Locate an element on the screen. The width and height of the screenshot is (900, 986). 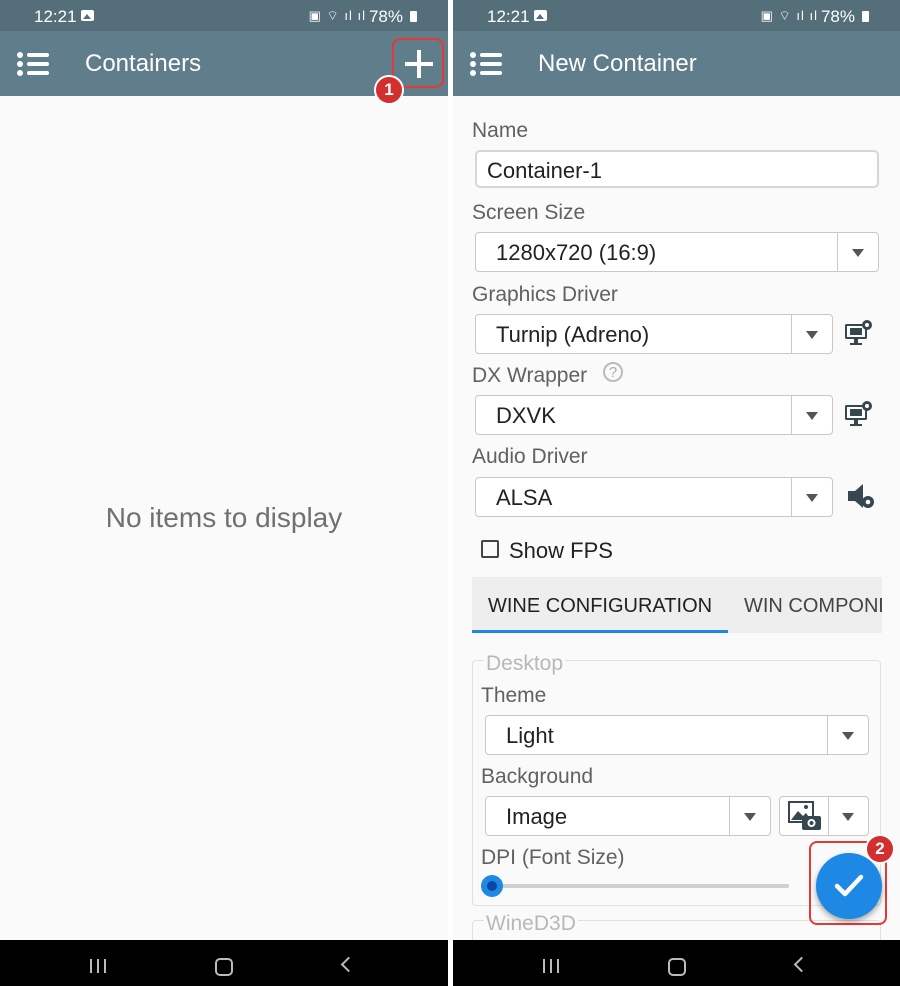
theme-value: Light is located at coordinates (530, 735).